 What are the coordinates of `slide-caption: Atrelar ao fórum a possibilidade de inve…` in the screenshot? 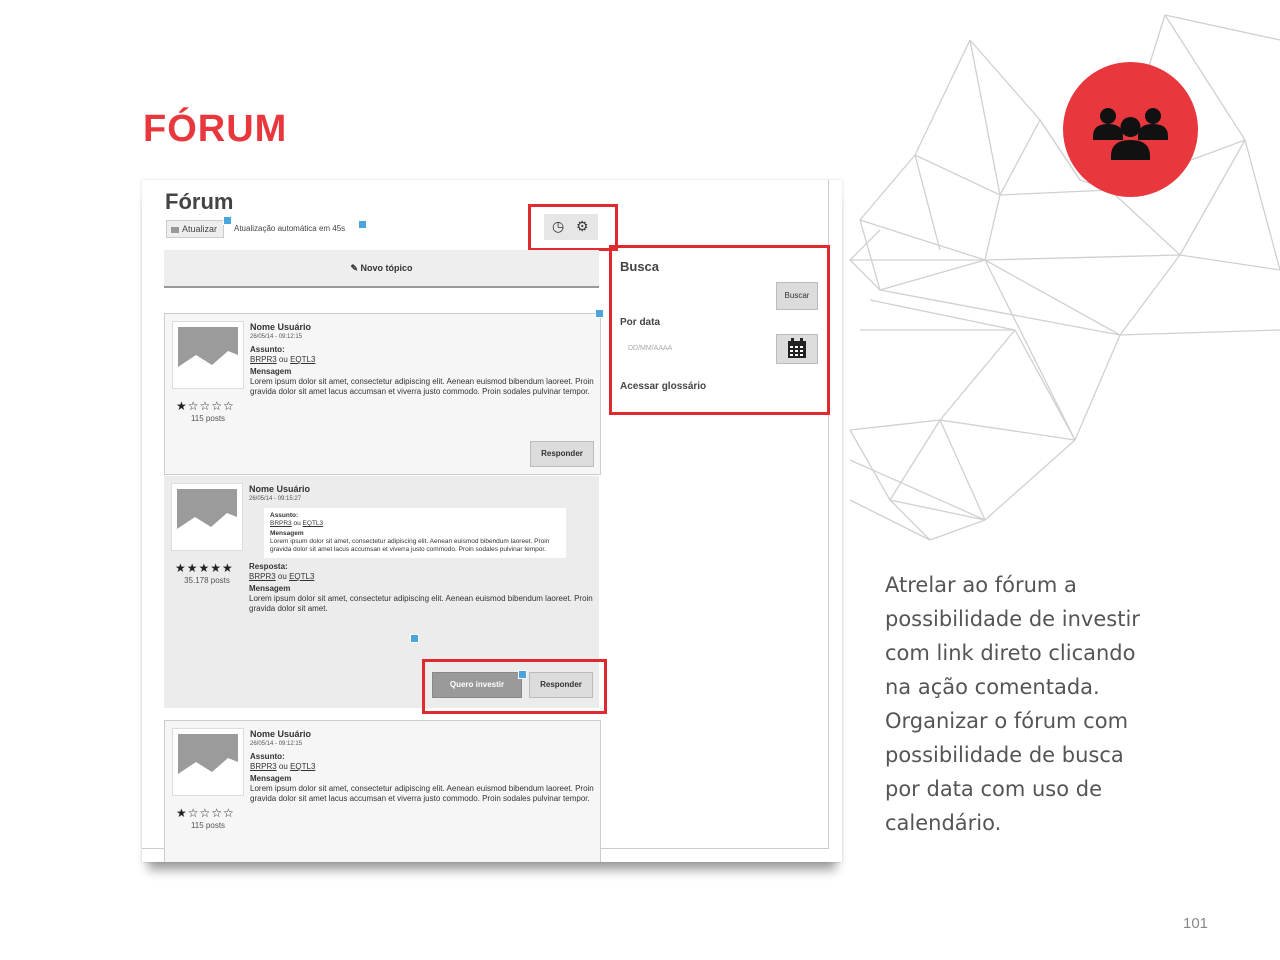 It's located at (1035, 704).